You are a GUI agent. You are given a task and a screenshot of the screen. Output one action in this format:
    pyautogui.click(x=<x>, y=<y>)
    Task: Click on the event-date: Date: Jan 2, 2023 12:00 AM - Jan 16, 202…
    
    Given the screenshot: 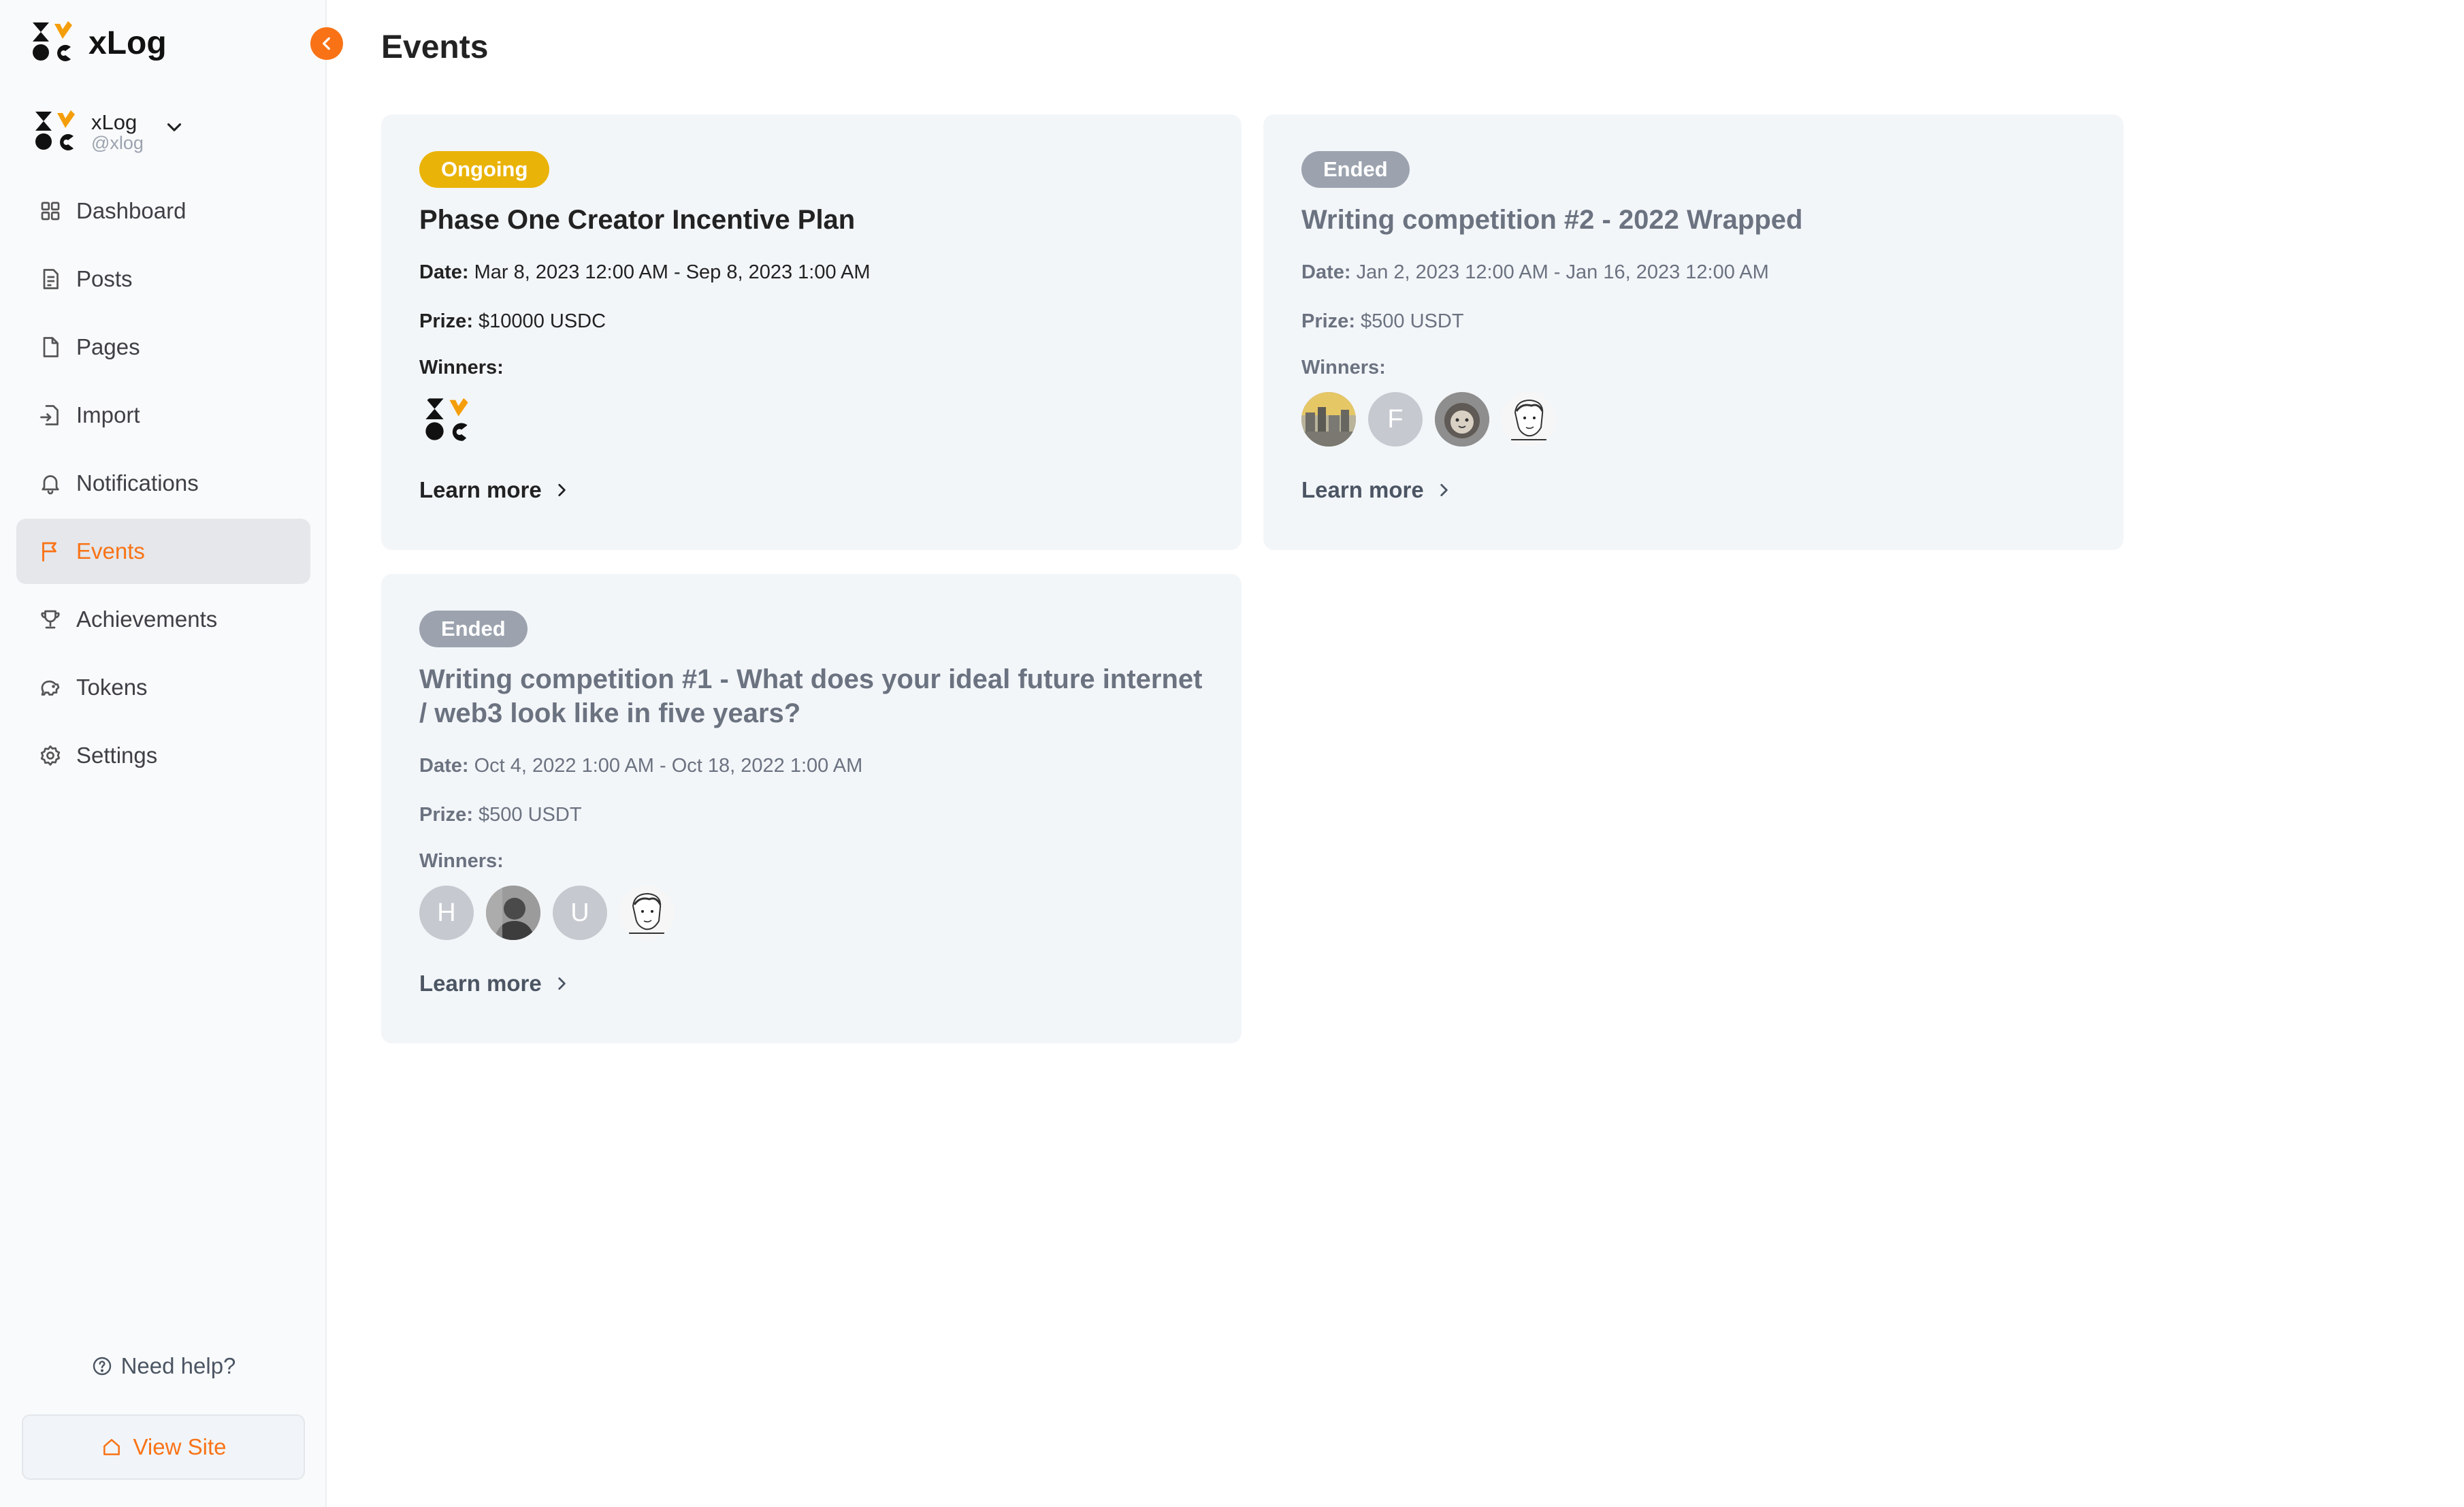 What is the action you would take?
    pyautogui.click(x=1693, y=272)
    